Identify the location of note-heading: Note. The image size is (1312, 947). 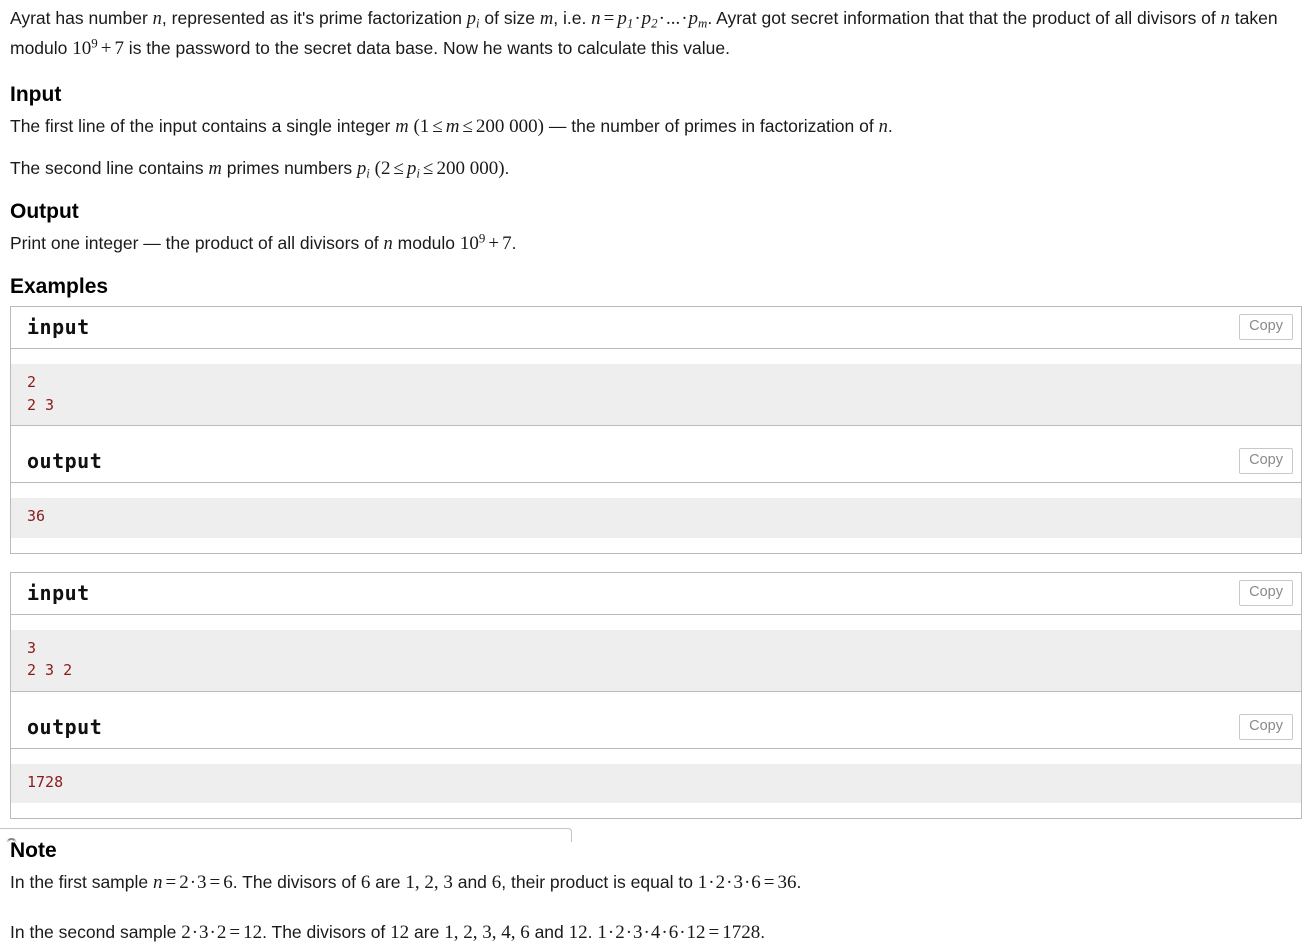
(33, 851).